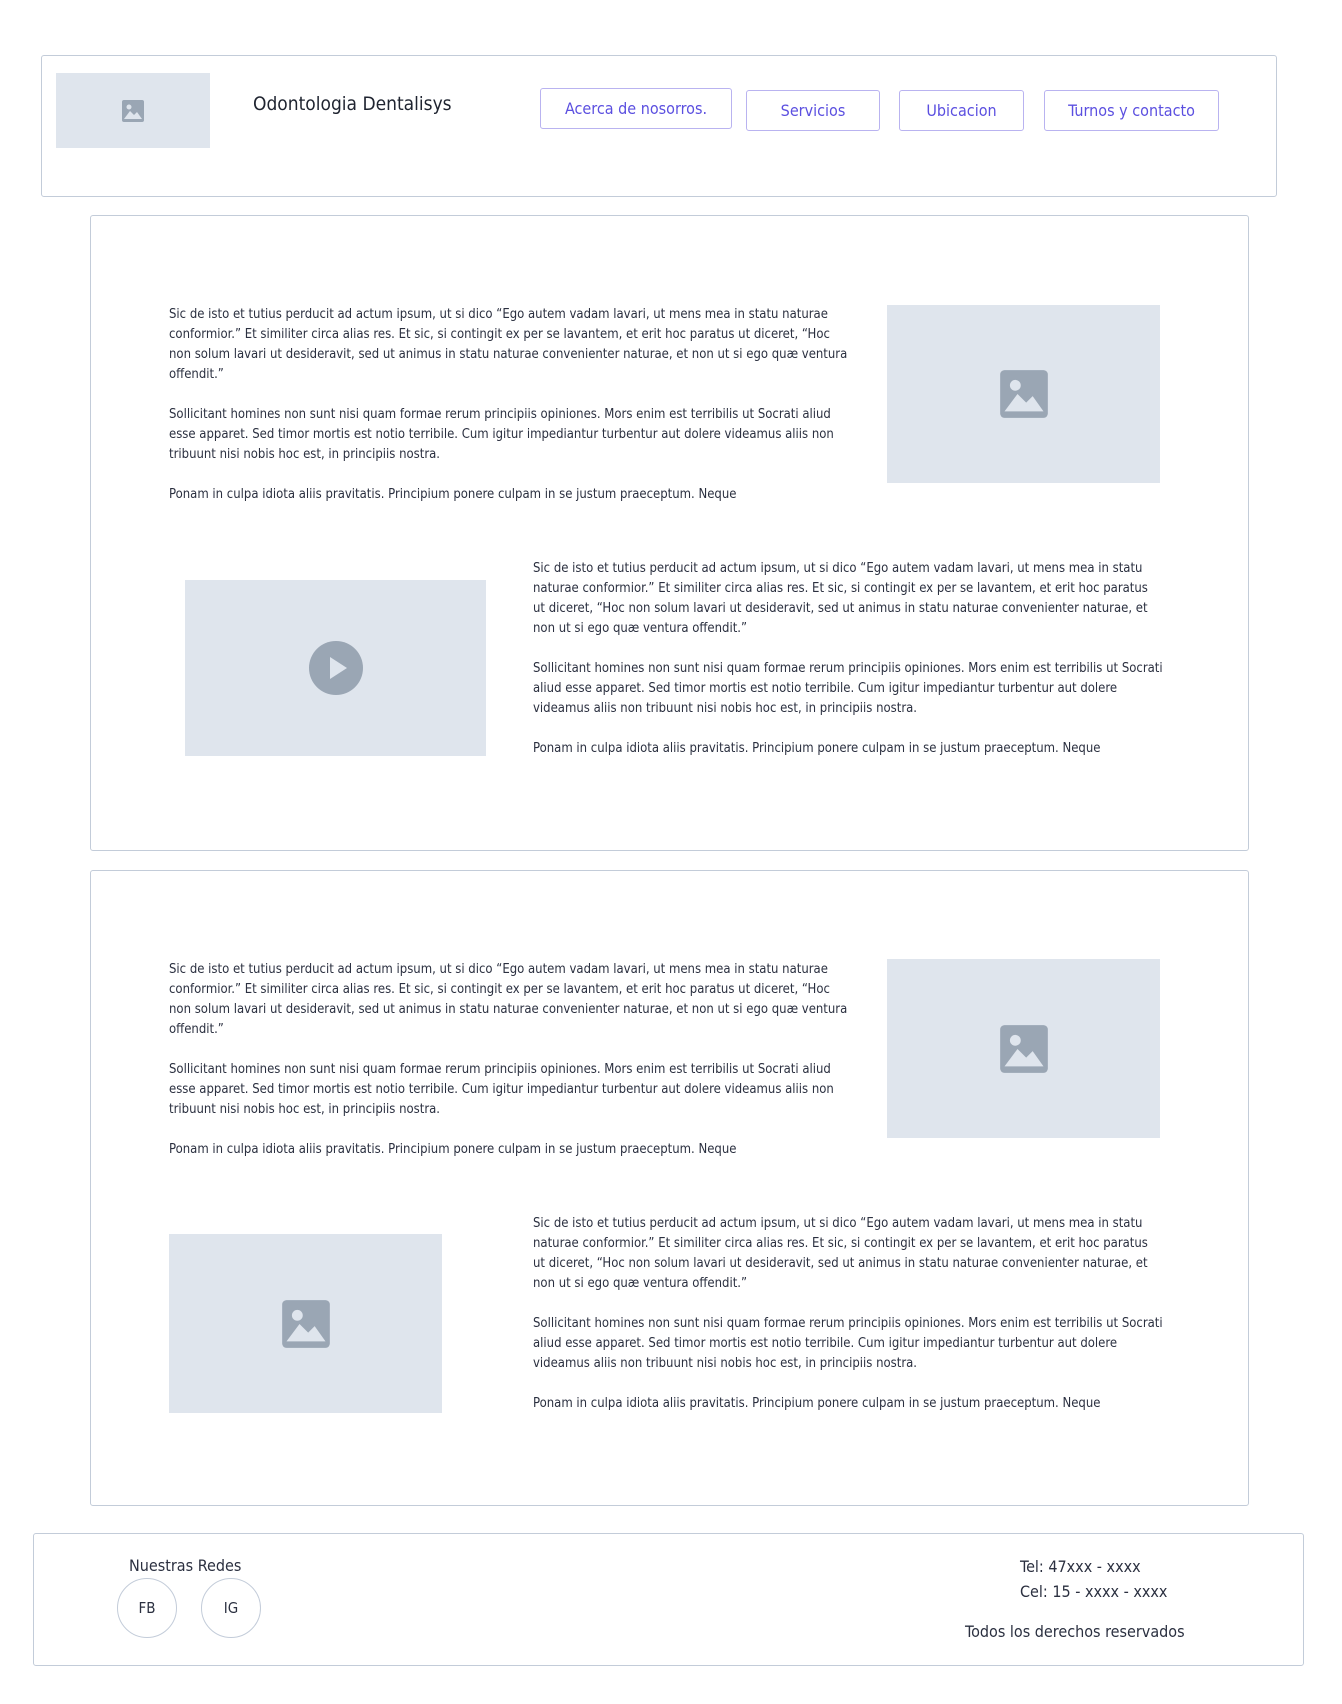 The image size is (1342, 1704). Describe the element at coordinates (1131, 110) in the screenshot. I see `nav-turnos-button: Turnos y contacto` at that location.